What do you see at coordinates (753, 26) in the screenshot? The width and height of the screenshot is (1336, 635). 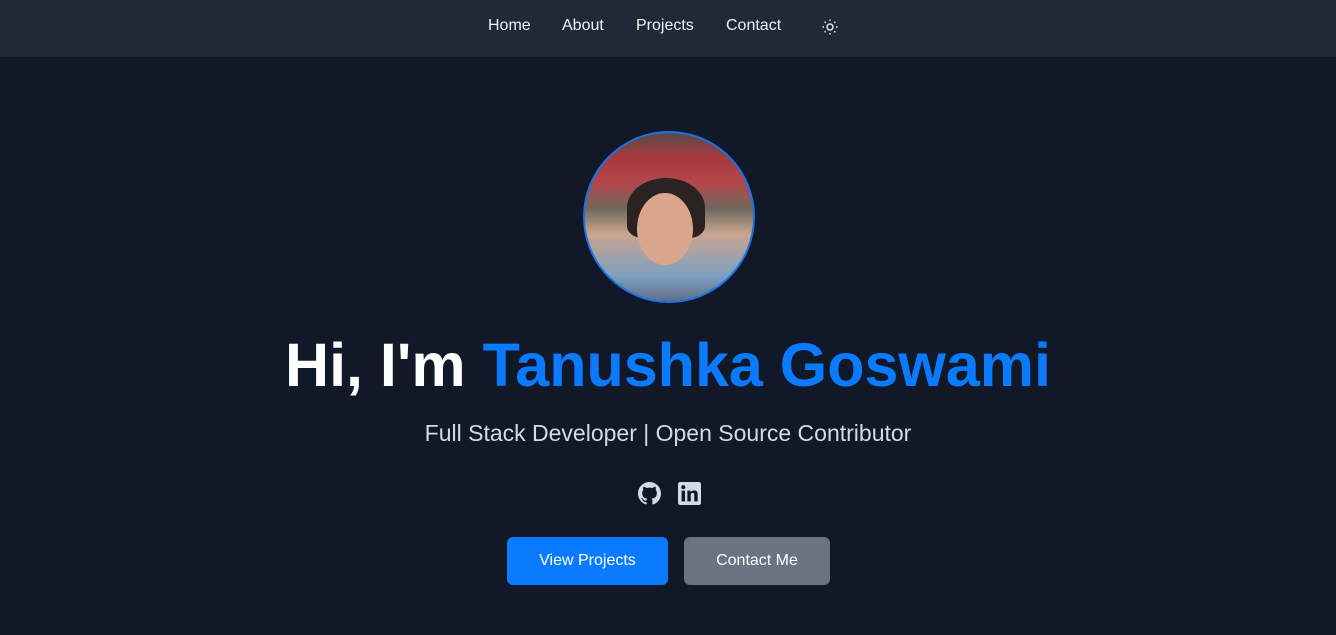 I see `nav-contact: Contact` at bounding box center [753, 26].